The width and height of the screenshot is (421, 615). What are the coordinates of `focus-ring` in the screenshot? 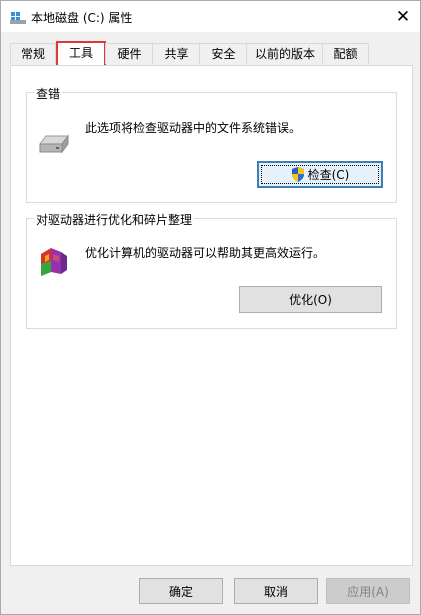 It's located at (320, 174).